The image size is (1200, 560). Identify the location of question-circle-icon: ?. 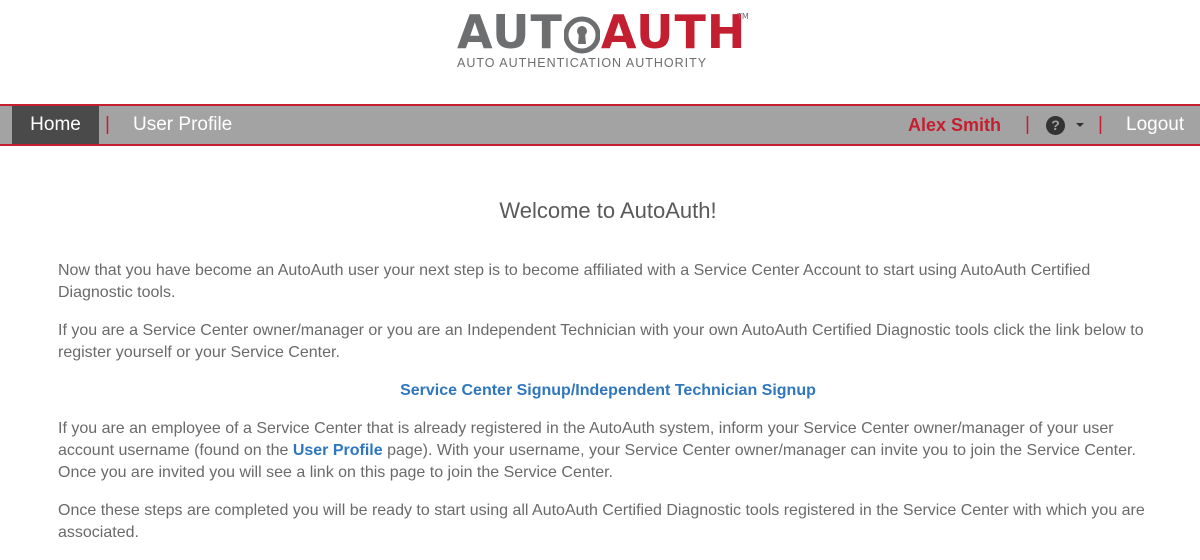
(1055, 125).